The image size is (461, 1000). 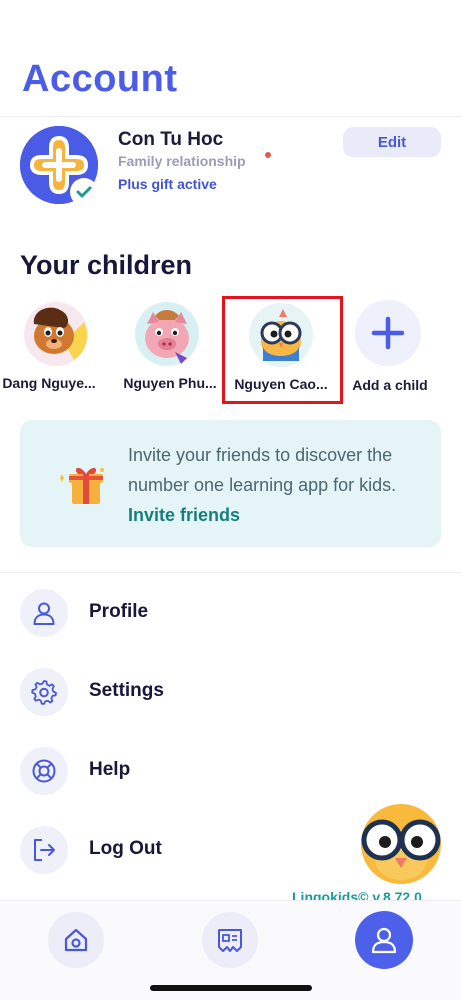 I want to click on menu-item-label: Settings, so click(x=126, y=690).